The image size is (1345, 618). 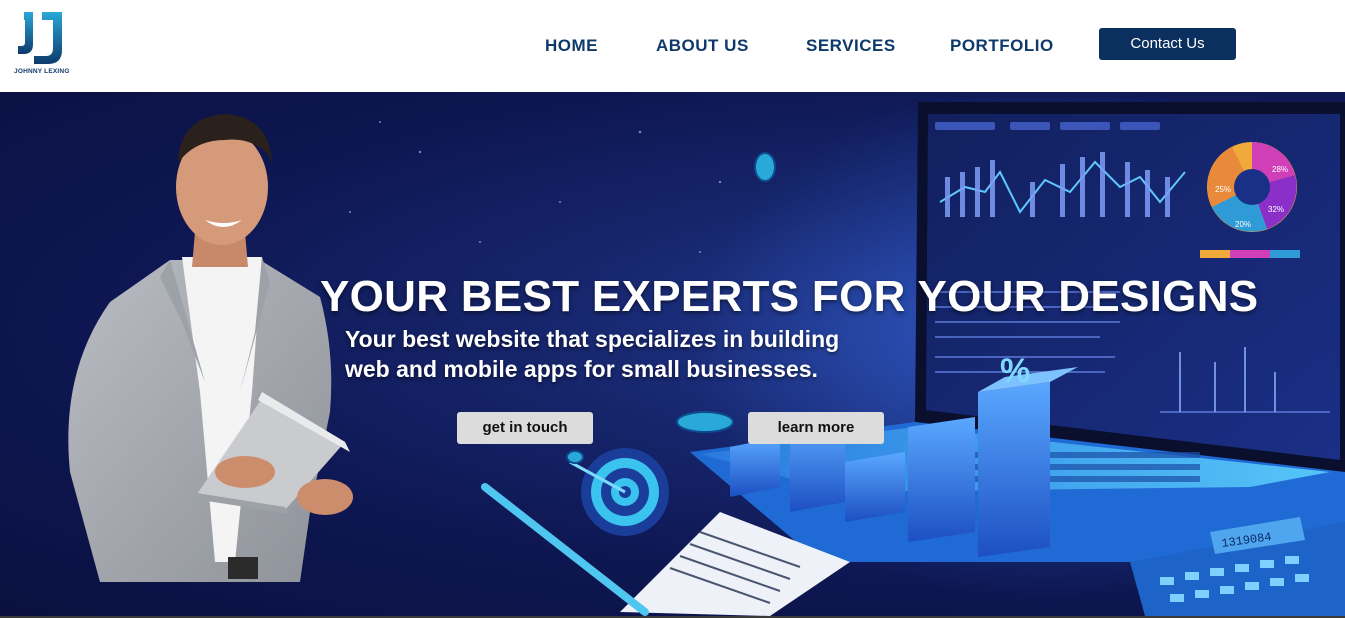 What do you see at coordinates (40, 38) in the screenshot?
I see `logo-jj-icon` at bounding box center [40, 38].